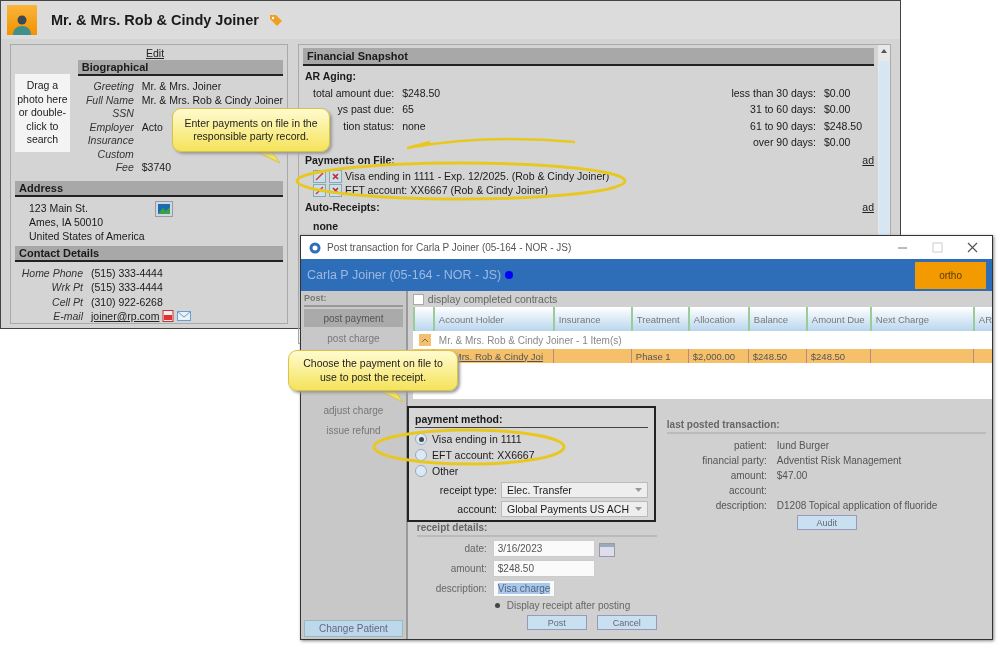 The width and height of the screenshot is (1004, 652). I want to click on dialog-title: Post transaction for Carla P Joiner (05-164 - NOR - JS), so click(449, 247).